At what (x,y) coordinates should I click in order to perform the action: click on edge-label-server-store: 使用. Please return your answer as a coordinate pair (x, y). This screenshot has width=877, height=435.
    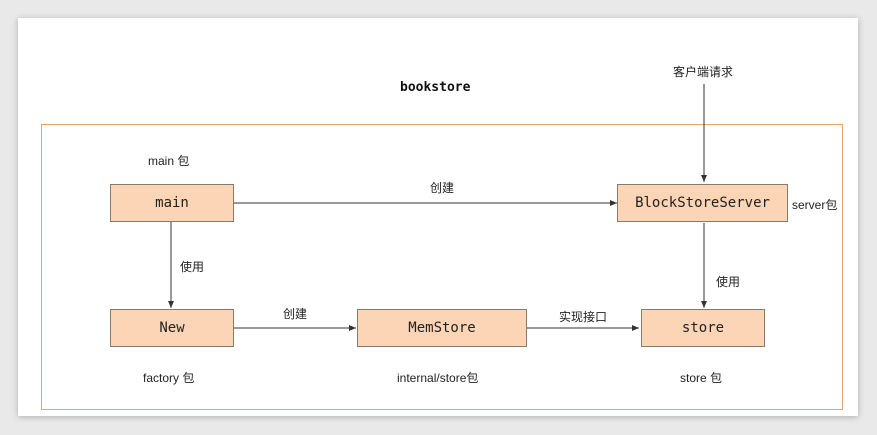
    Looking at the image, I should click on (728, 282).